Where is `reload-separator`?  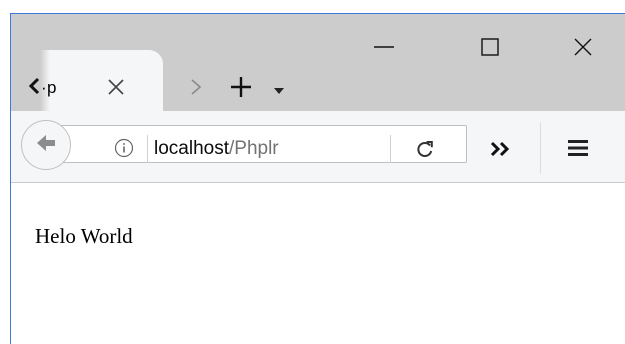 reload-separator is located at coordinates (390, 149).